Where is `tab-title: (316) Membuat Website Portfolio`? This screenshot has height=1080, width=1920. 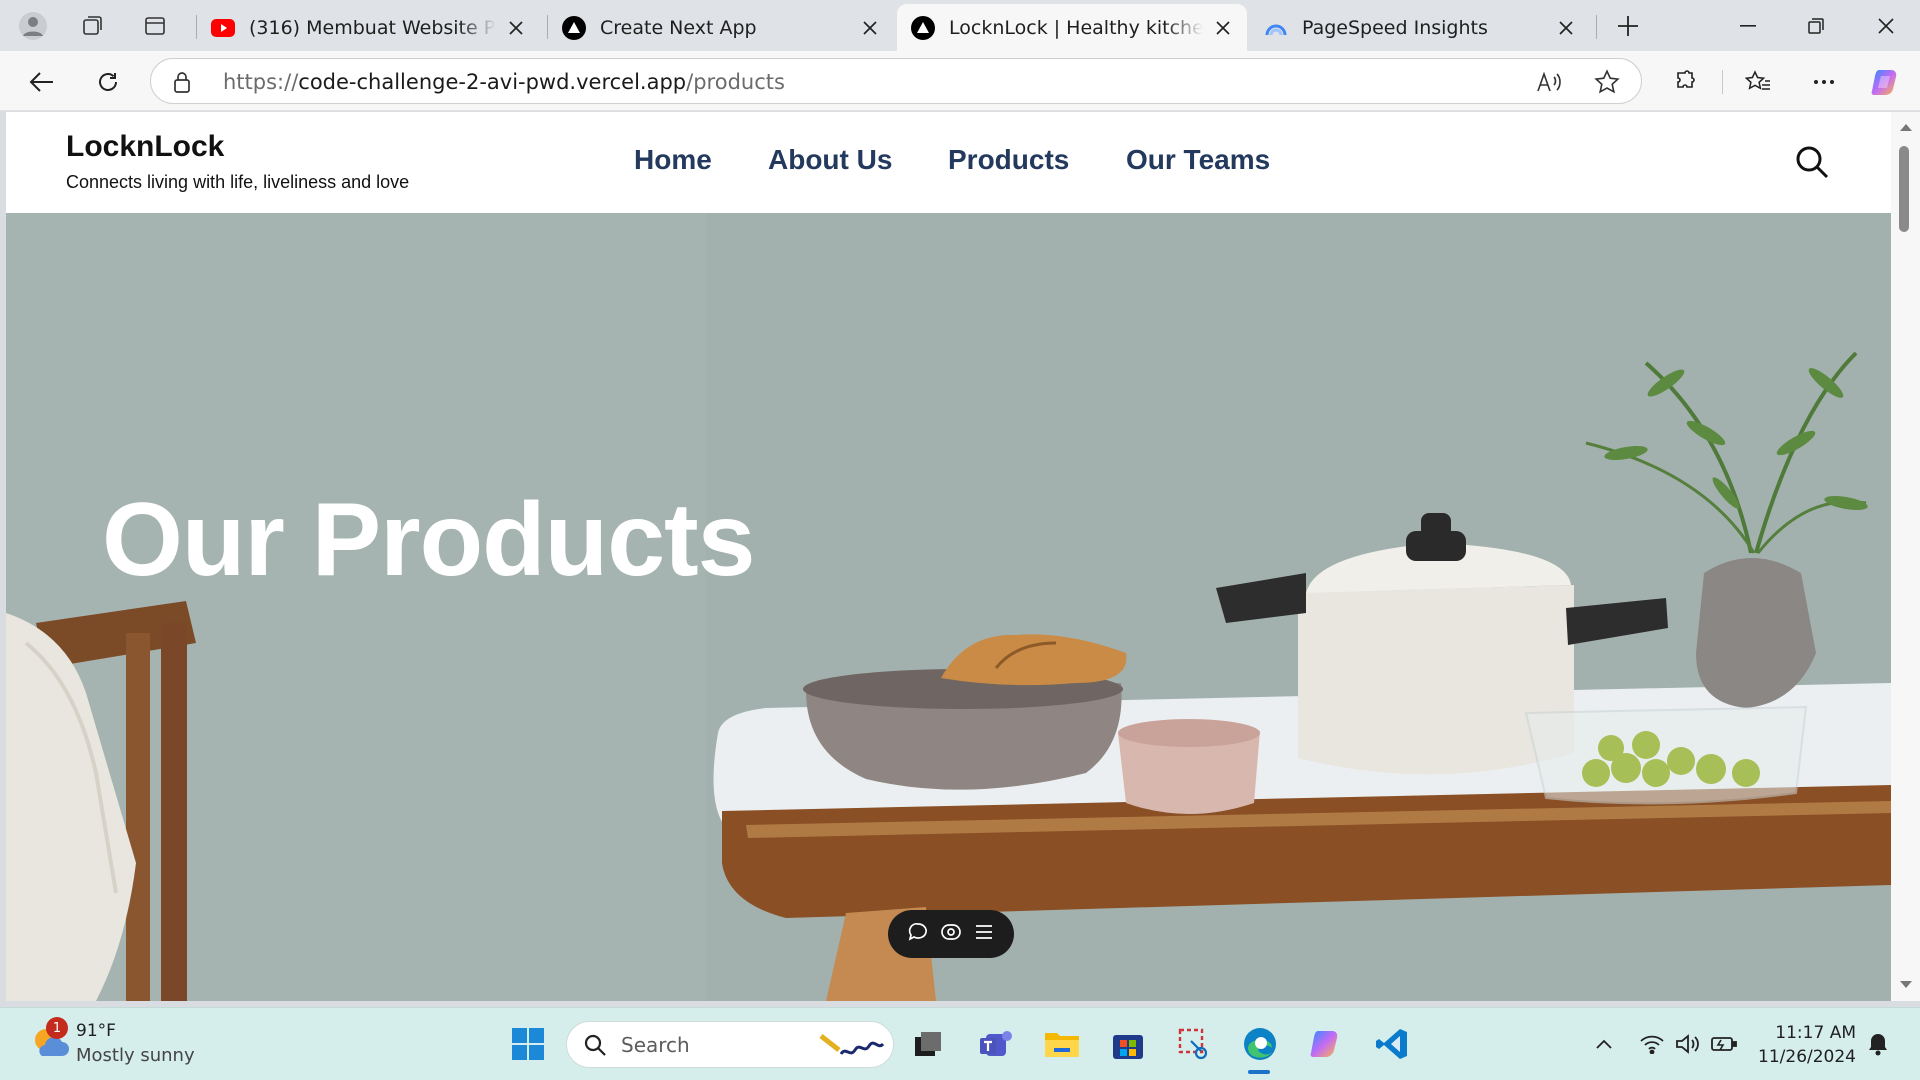
tab-title: (316) Membuat Website Portfolio is located at coordinates (372, 27).